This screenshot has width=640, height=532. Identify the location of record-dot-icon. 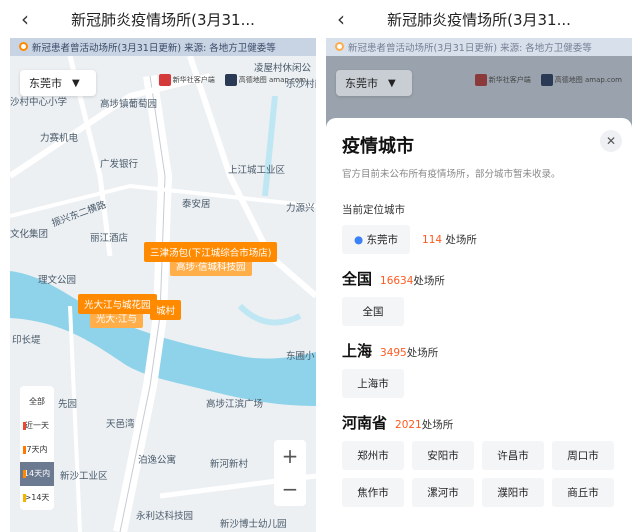
(339, 46).